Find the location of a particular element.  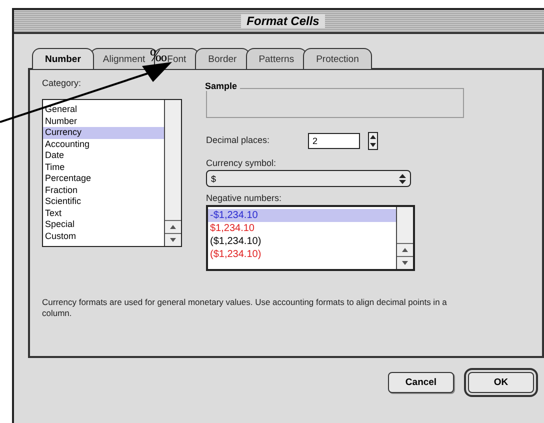

category-item: Special is located at coordinates (103, 224).